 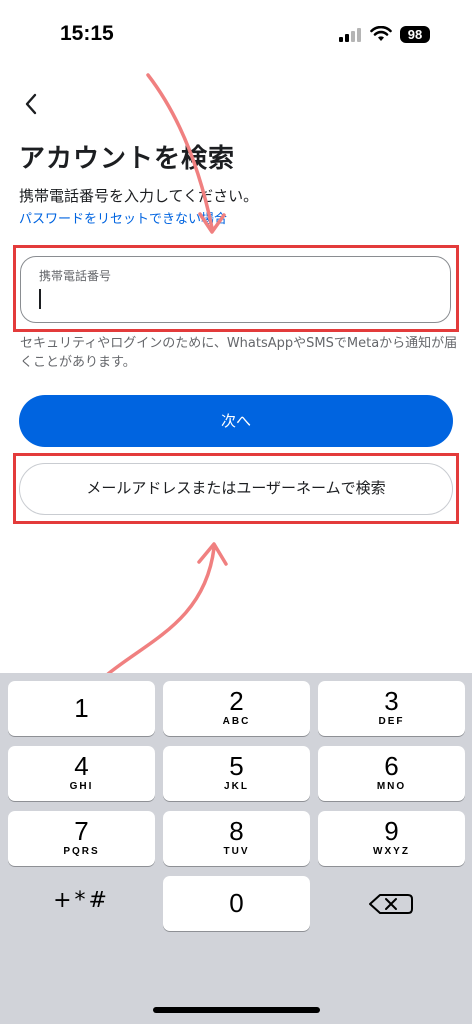 What do you see at coordinates (236, 838) in the screenshot?
I see `key-8: 8 TUV` at bounding box center [236, 838].